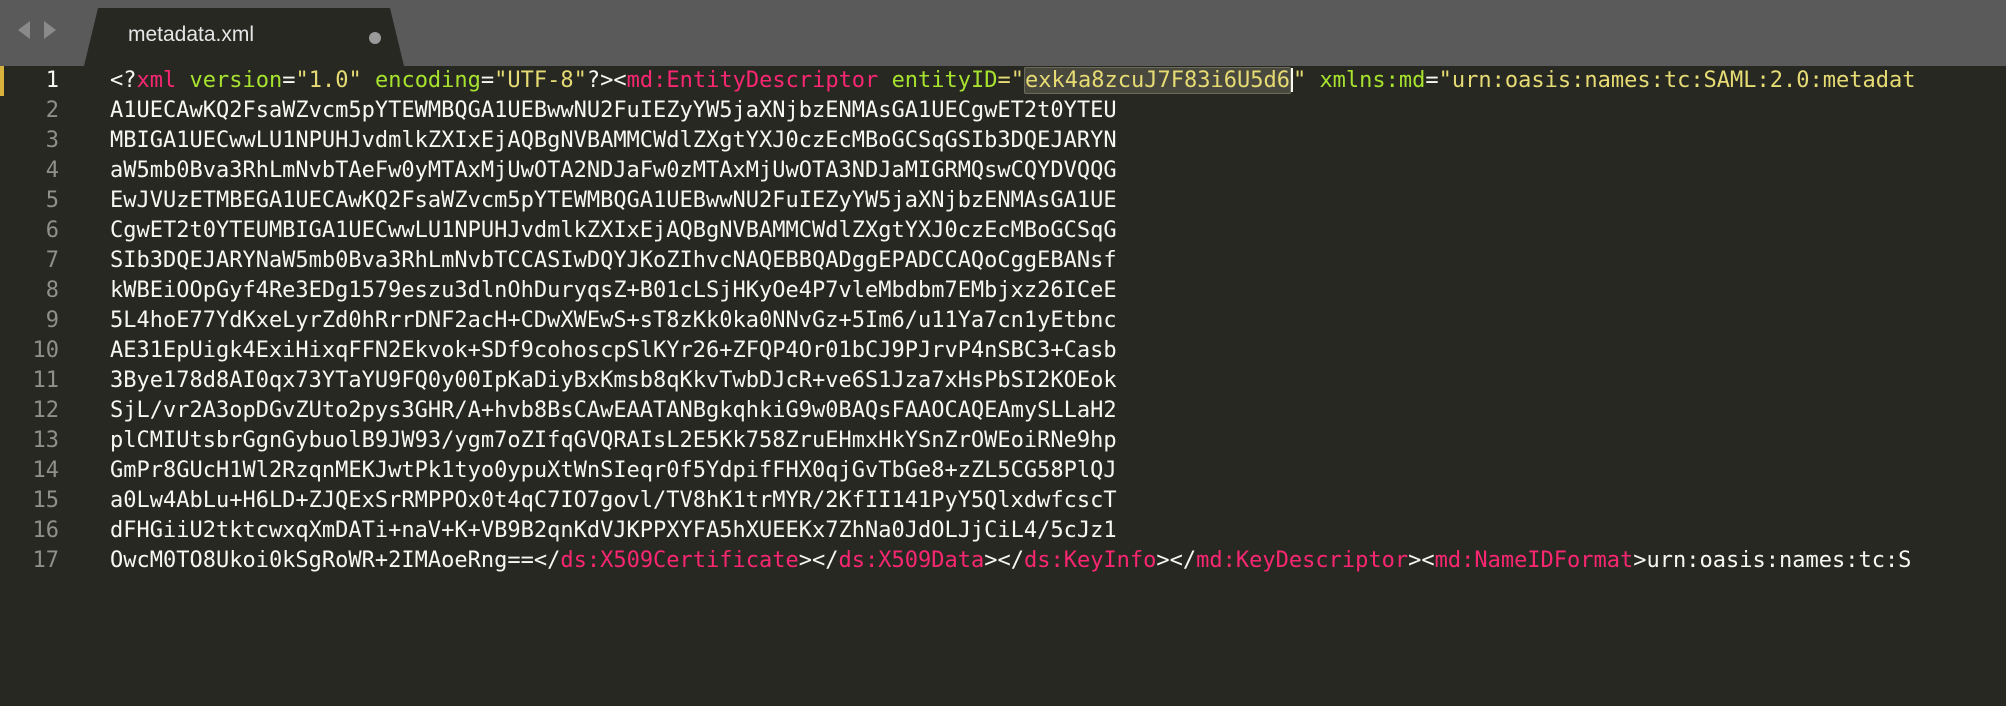  Describe the element at coordinates (1003, 33) in the screenshot. I see `tab-bar: metadata.xml` at that location.